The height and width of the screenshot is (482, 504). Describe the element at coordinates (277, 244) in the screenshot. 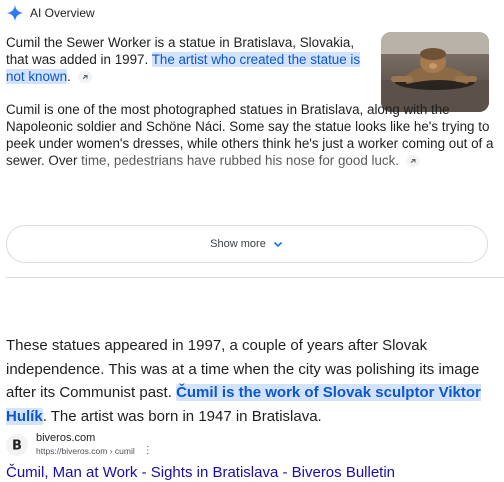

I see `chevron-down-icon` at that location.